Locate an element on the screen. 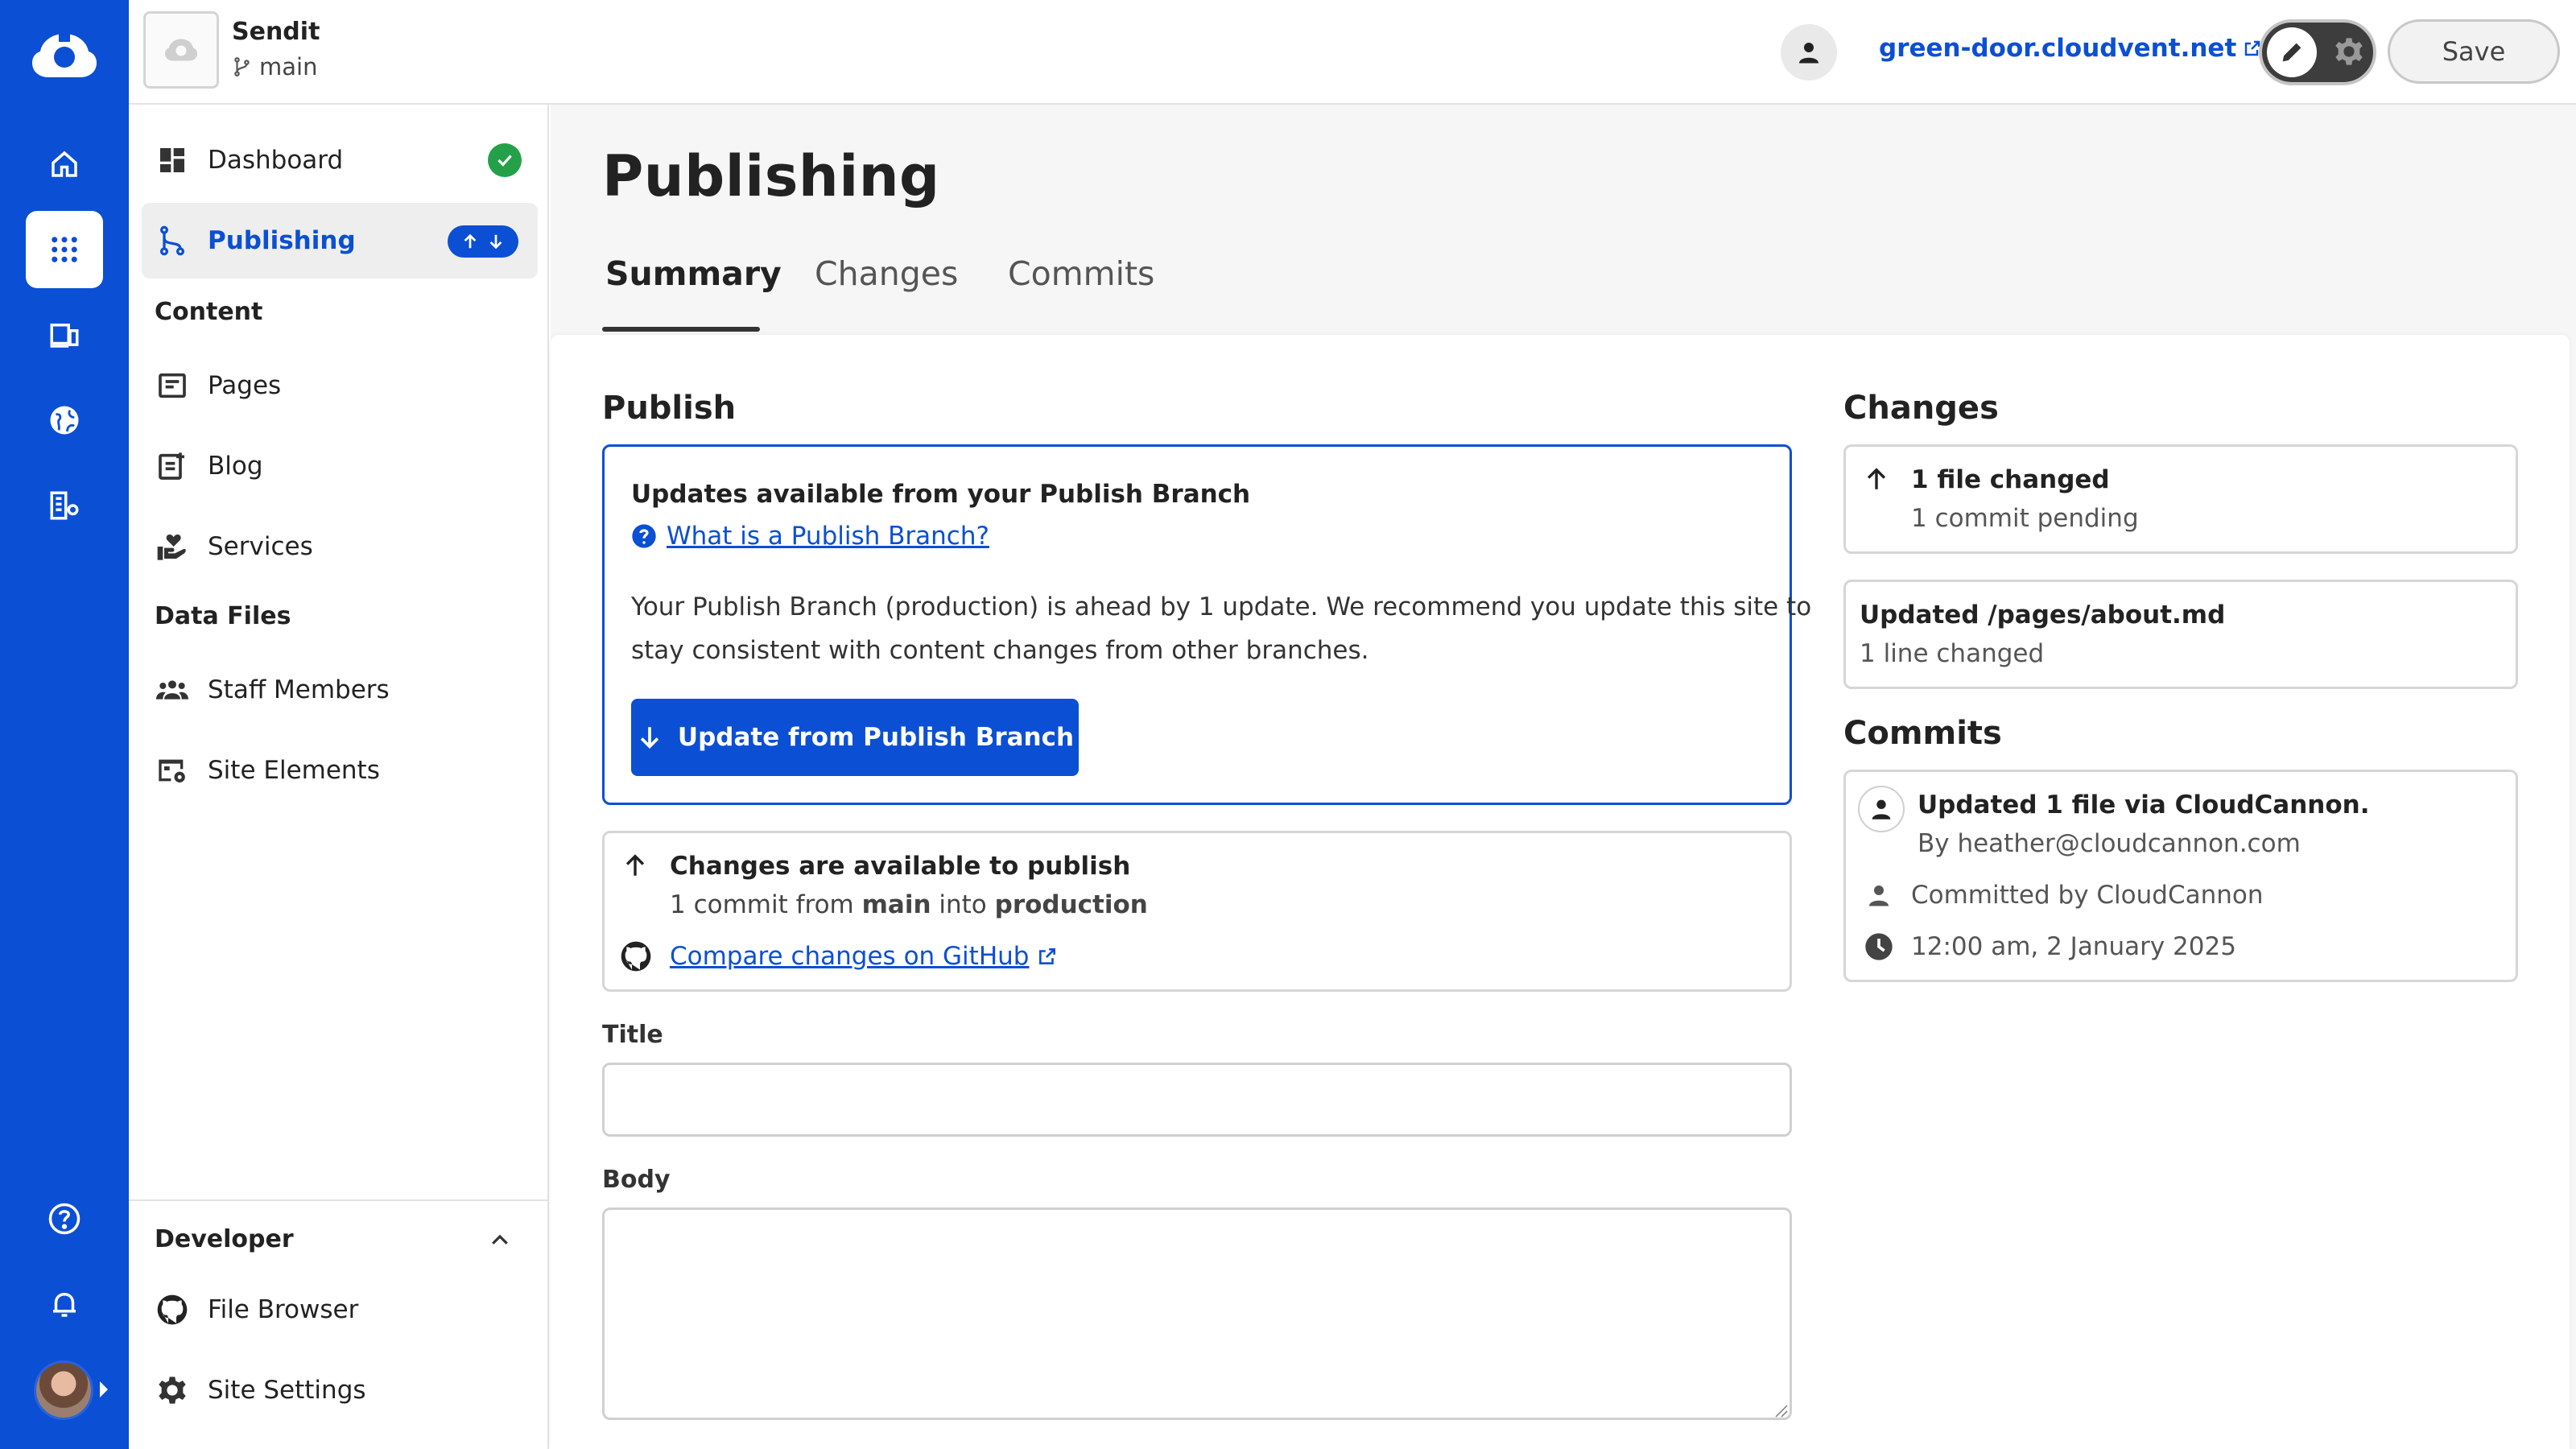 Image resolution: width=2576 pixels, height=1449 pixels. site-url-link: green-door.cloudvent.net is located at coordinates (2070, 48).